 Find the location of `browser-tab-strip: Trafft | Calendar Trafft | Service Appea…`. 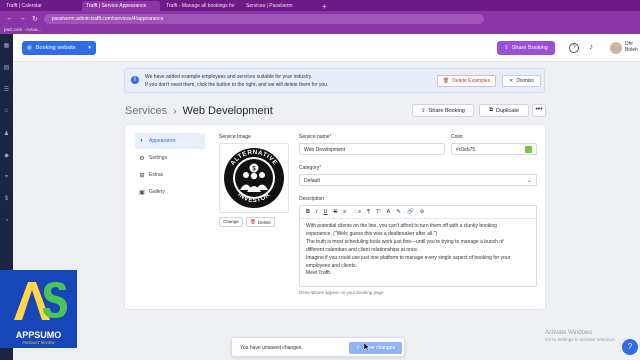

browser-tab-strip: Trafft | Calendar Trafft | Service Appea… is located at coordinates (320, 5).